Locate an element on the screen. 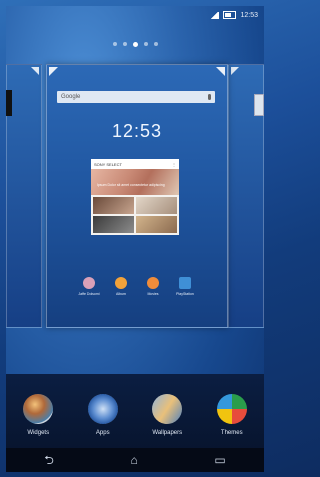  widgets-button: Widgets is located at coordinates (38, 415).